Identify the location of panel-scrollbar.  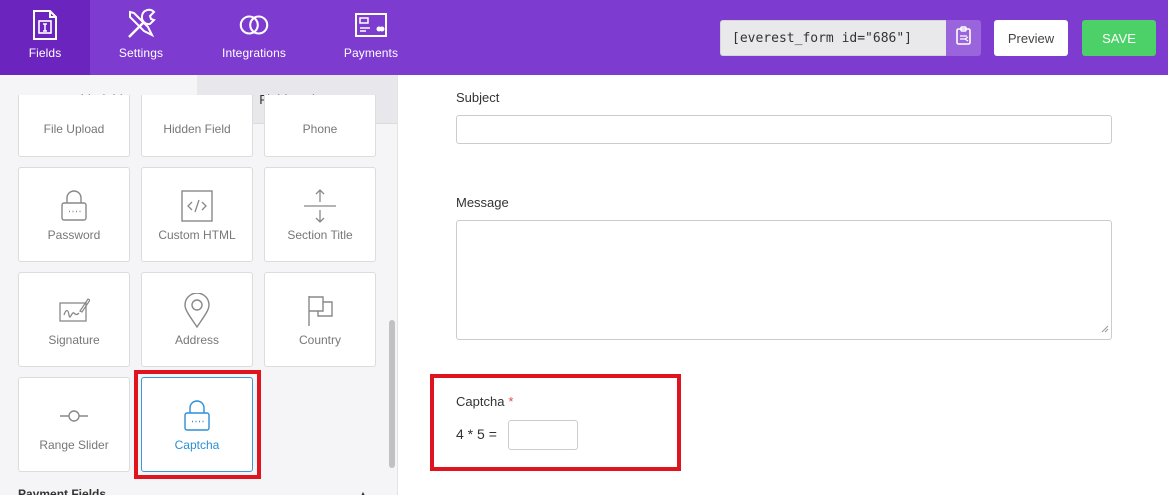
(392, 394).